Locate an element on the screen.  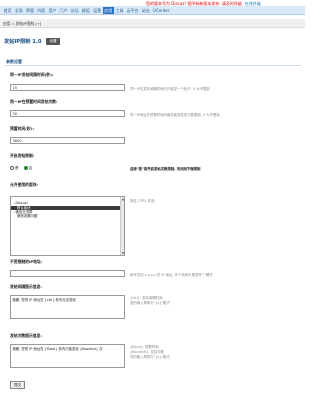
forums-select: --Discuz! 默认版块 --微信交流群 微信设置问题 ▲ ▼ is located at coordinates (67, 226).